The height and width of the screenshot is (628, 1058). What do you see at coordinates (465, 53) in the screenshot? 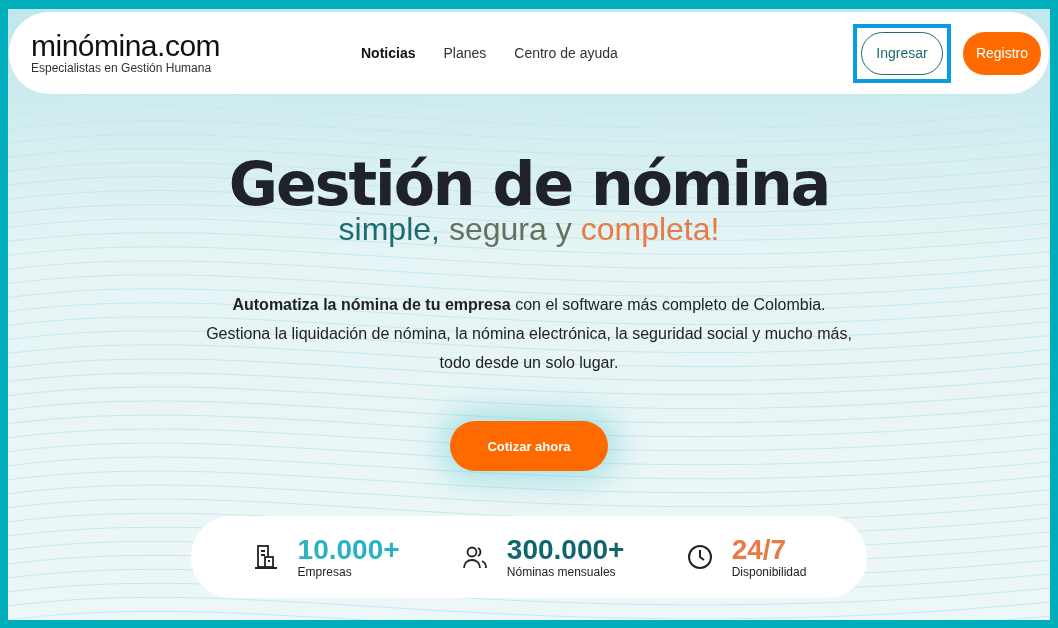
I see `nav-link: Planes` at bounding box center [465, 53].